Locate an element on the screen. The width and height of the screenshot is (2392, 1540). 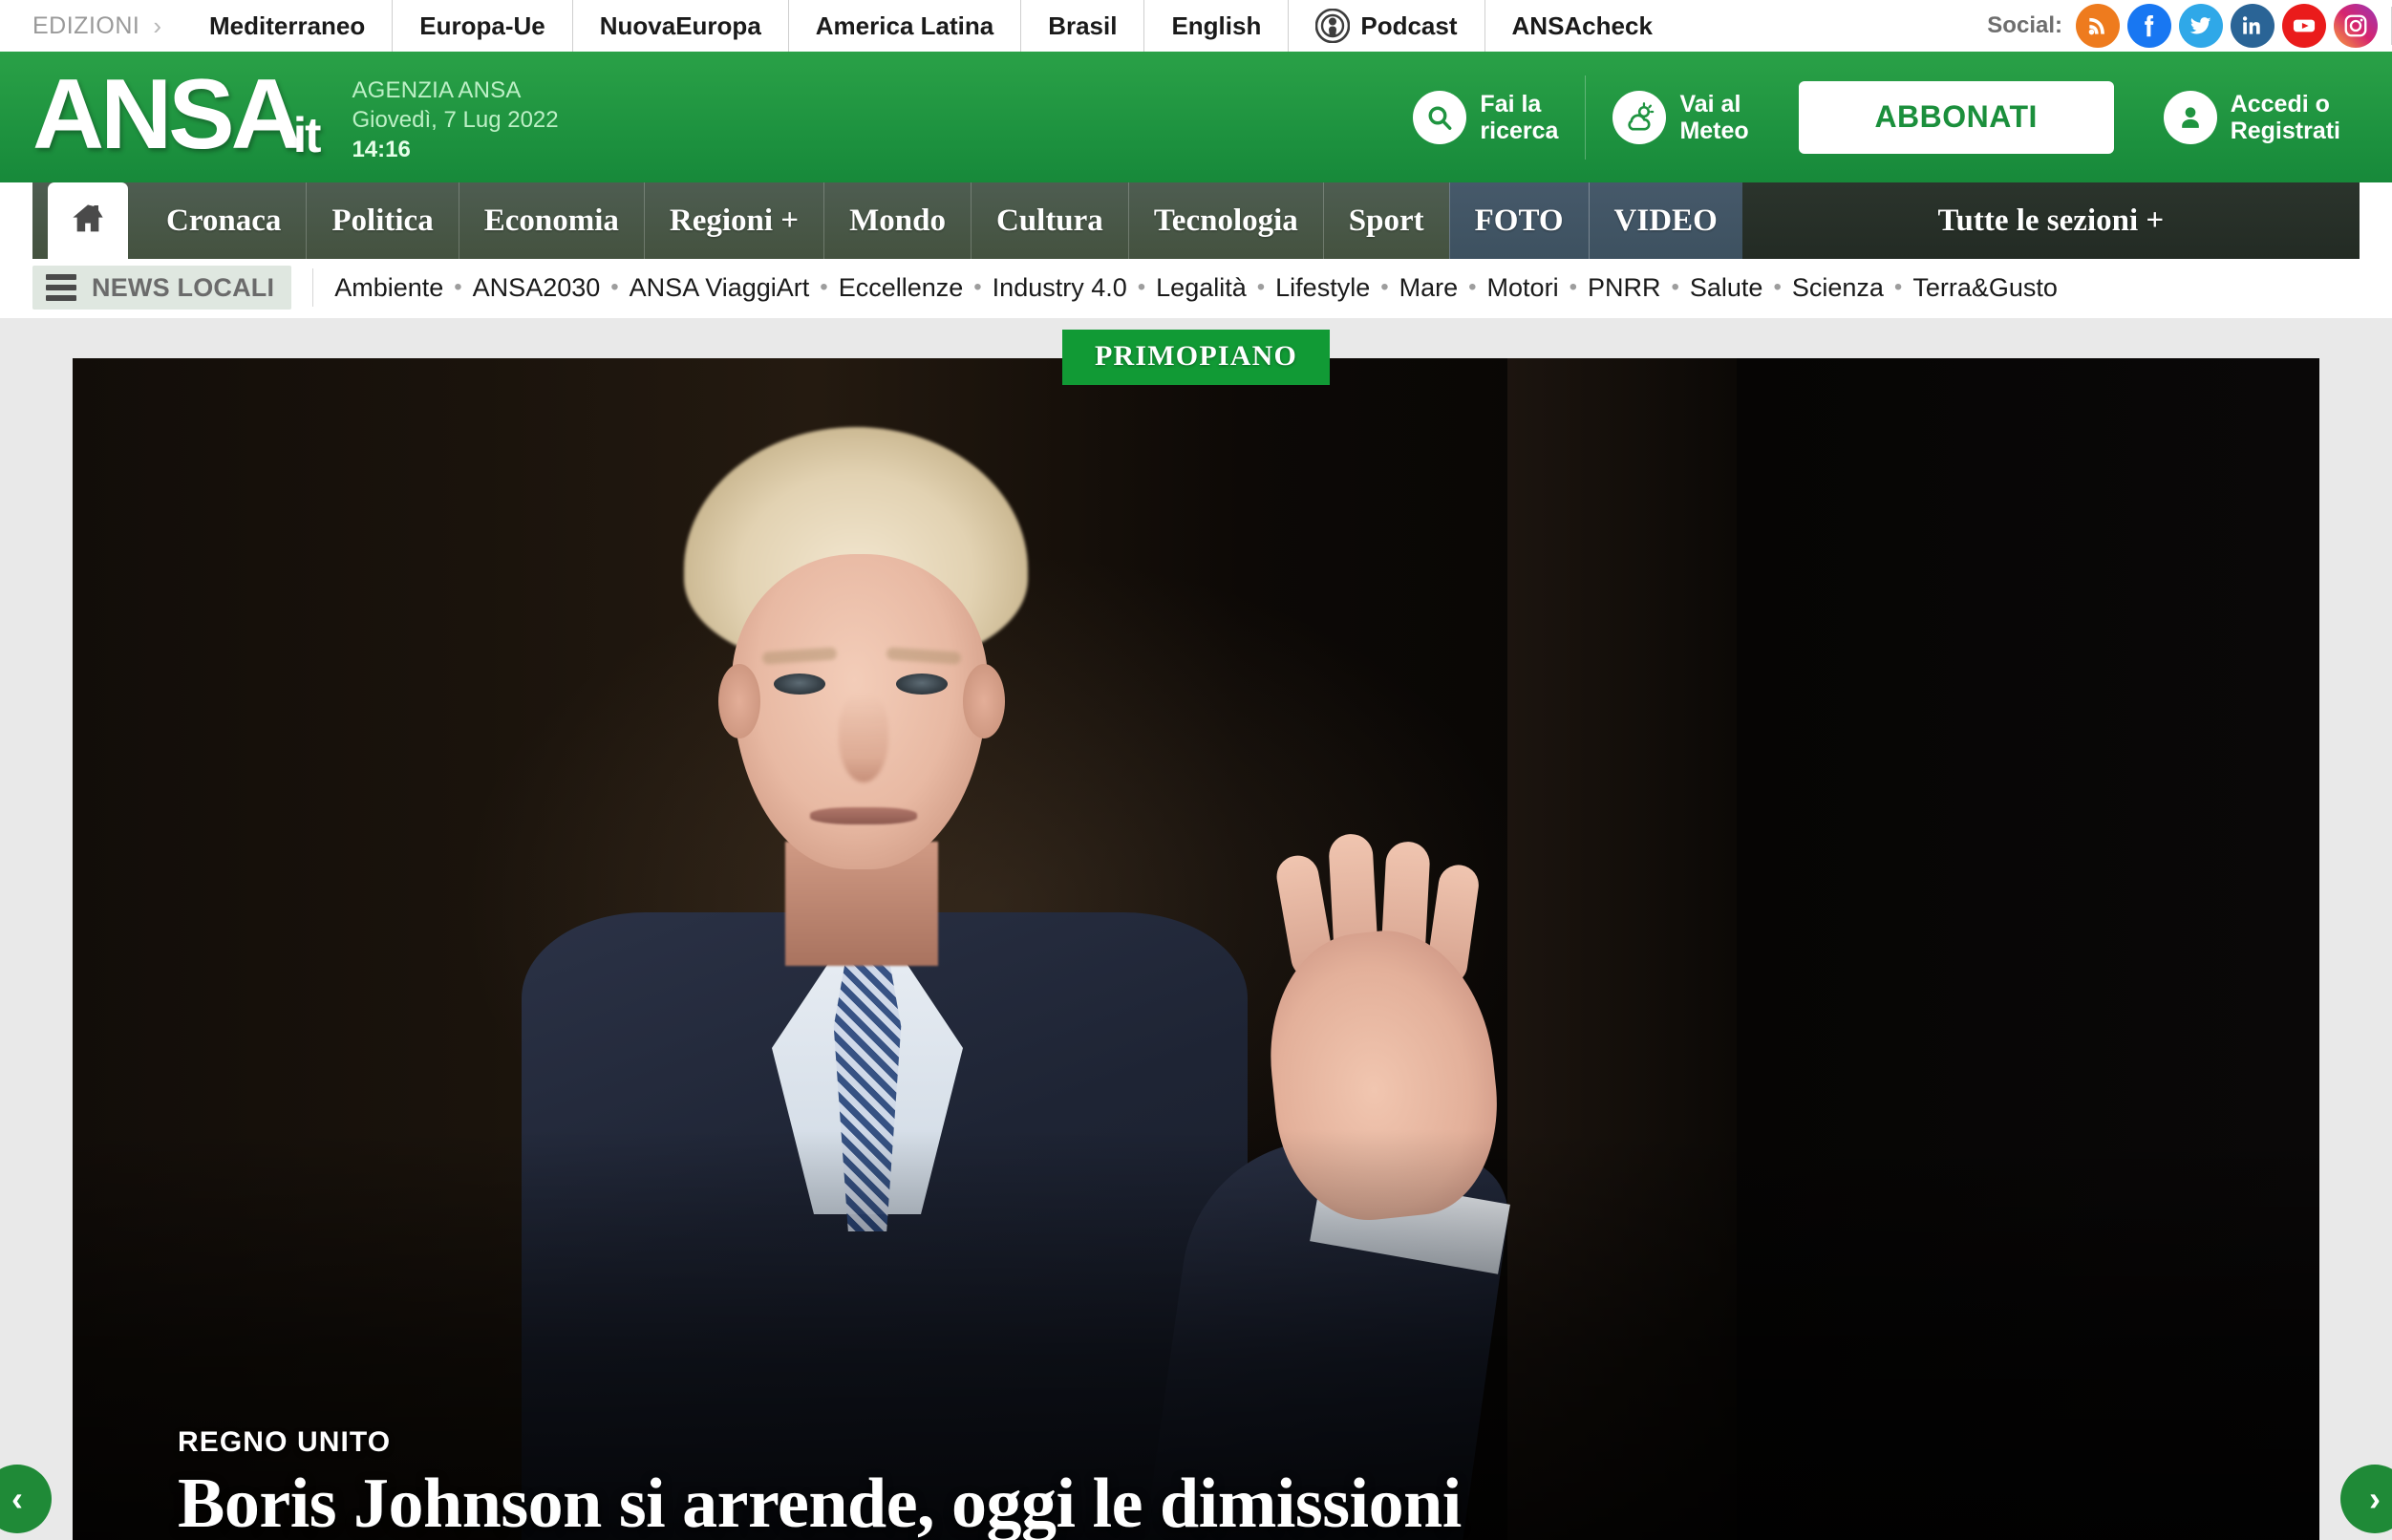
ansa-logo: ANSAit is located at coordinates (178, 114).